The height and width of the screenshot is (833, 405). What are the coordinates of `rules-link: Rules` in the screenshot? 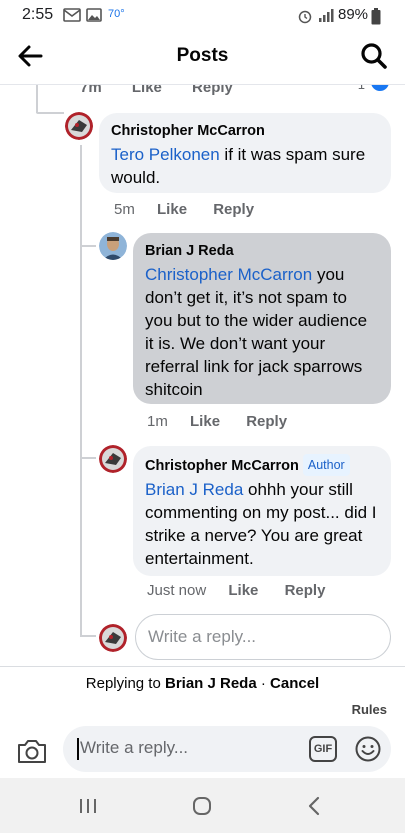 It's located at (369, 709).